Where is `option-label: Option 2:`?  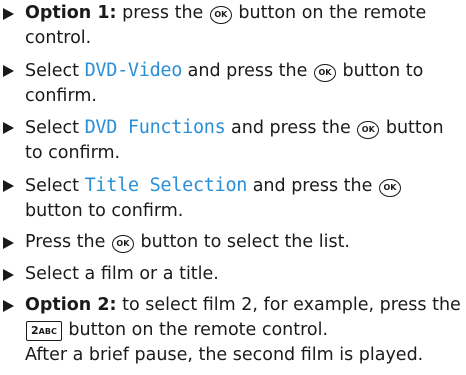
option-label: Option 2: is located at coordinates (71, 305).